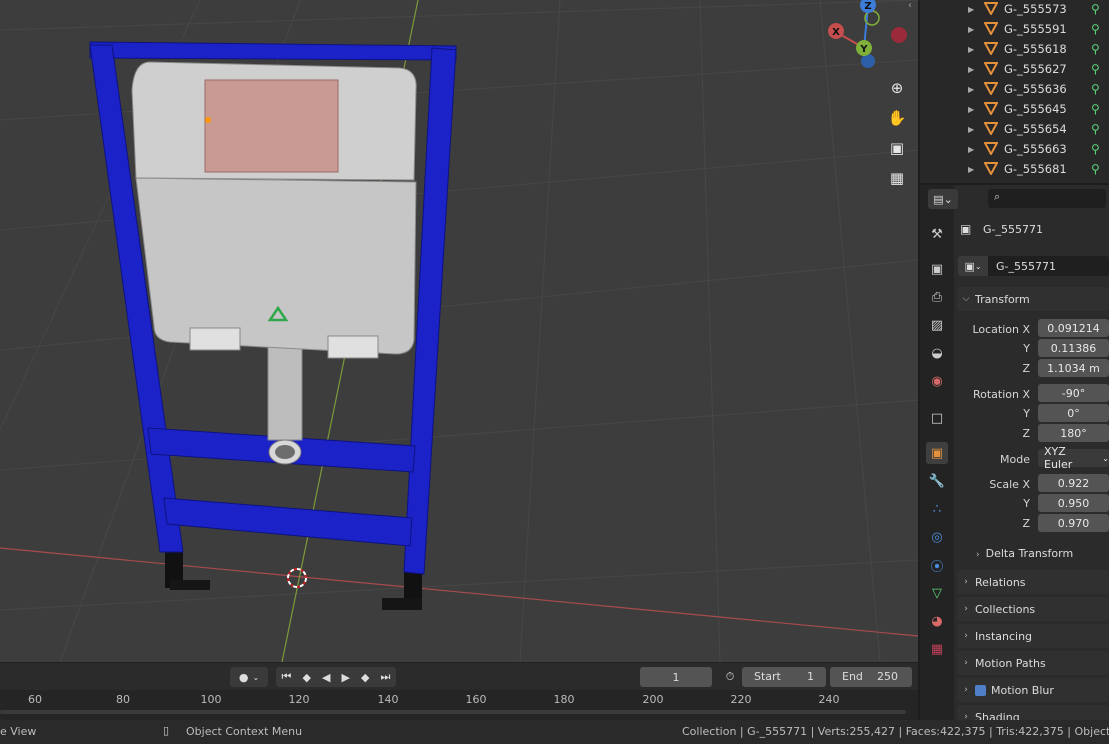 Image resolution: width=1109 pixels, height=744 pixels. Describe the element at coordinates (937, 509) in the screenshot. I see `particles-tab-icon: ∴` at that location.